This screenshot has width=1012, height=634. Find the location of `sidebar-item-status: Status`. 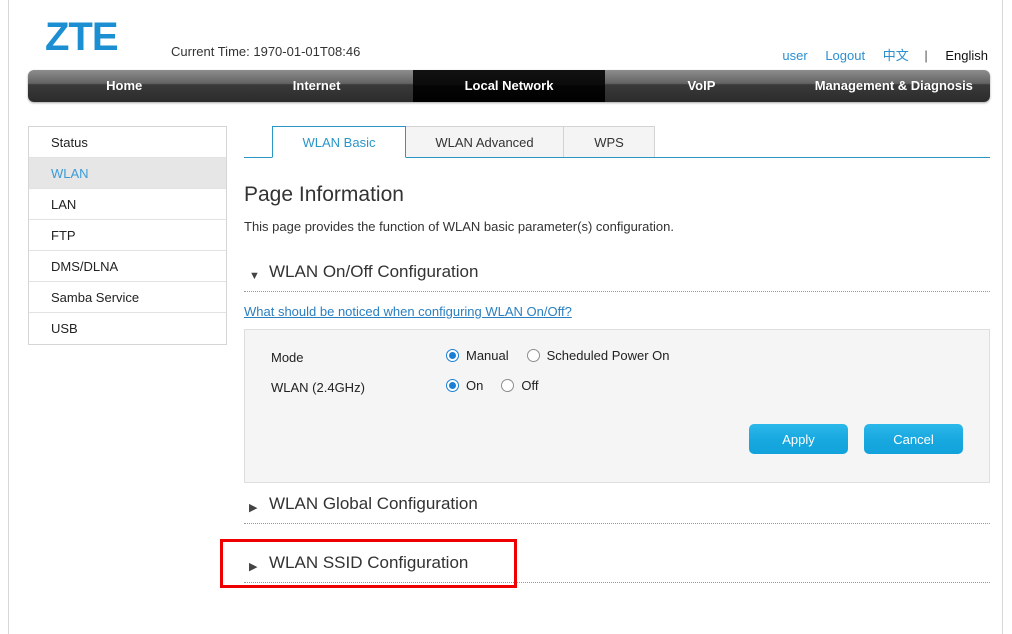

sidebar-item-status: Status is located at coordinates (127, 142).